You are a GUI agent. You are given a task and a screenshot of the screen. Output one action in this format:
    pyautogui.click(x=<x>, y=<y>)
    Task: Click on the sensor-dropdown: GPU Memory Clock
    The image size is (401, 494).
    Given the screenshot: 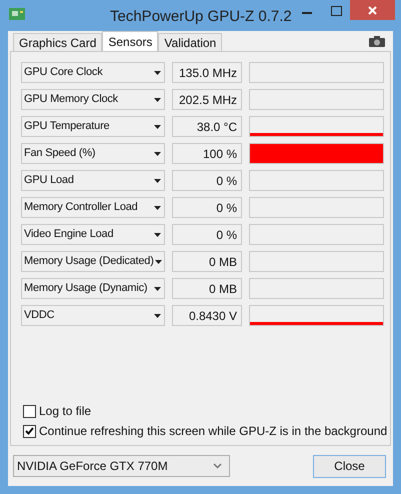 What is the action you would take?
    pyautogui.click(x=93, y=99)
    